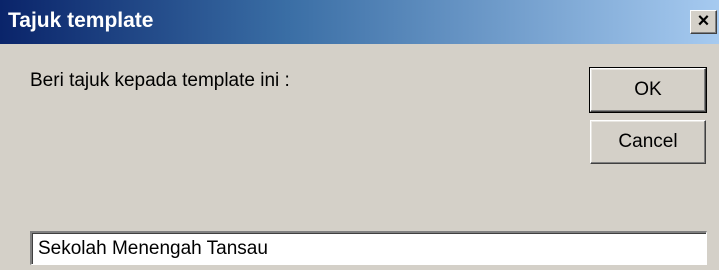 Image resolution: width=719 pixels, height=270 pixels. I want to click on dialog-title: Tajuk template, so click(81, 20).